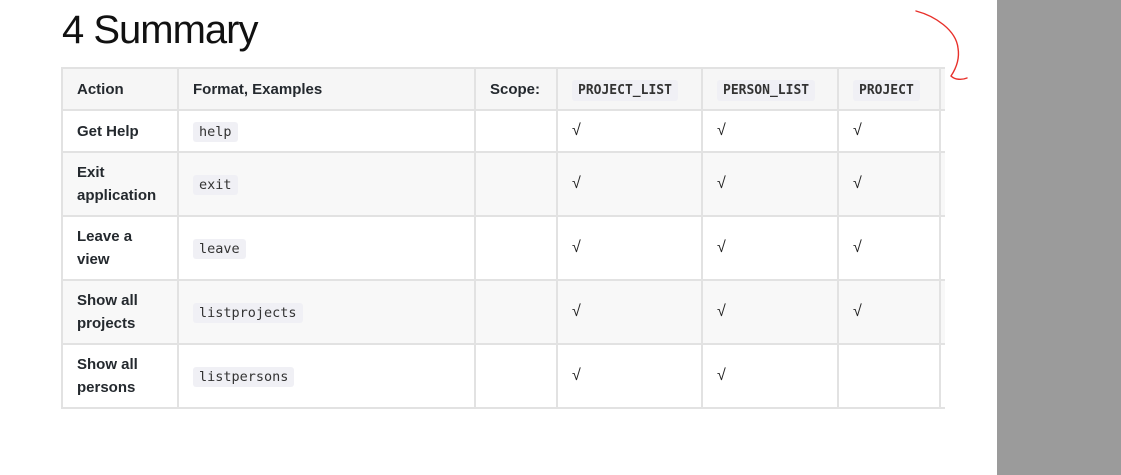 This screenshot has width=1121, height=475. What do you see at coordinates (244, 376) in the screenshot?
I see `command-code: listpersons` at bounding box center [244, 376].